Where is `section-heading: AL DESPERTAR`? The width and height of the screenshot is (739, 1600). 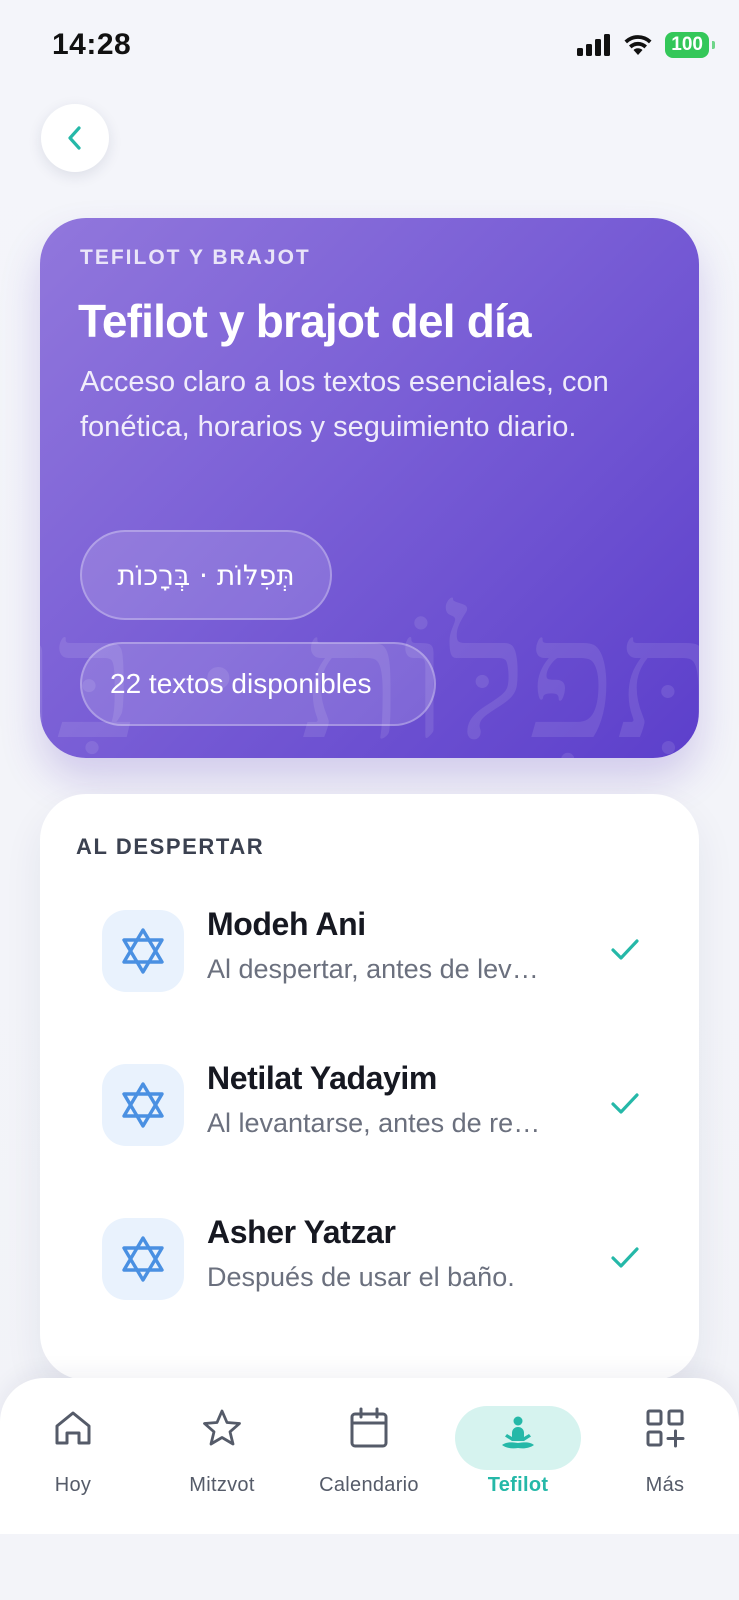
section-heading: AL DESPERTAR is located at coordinates (170, 846).